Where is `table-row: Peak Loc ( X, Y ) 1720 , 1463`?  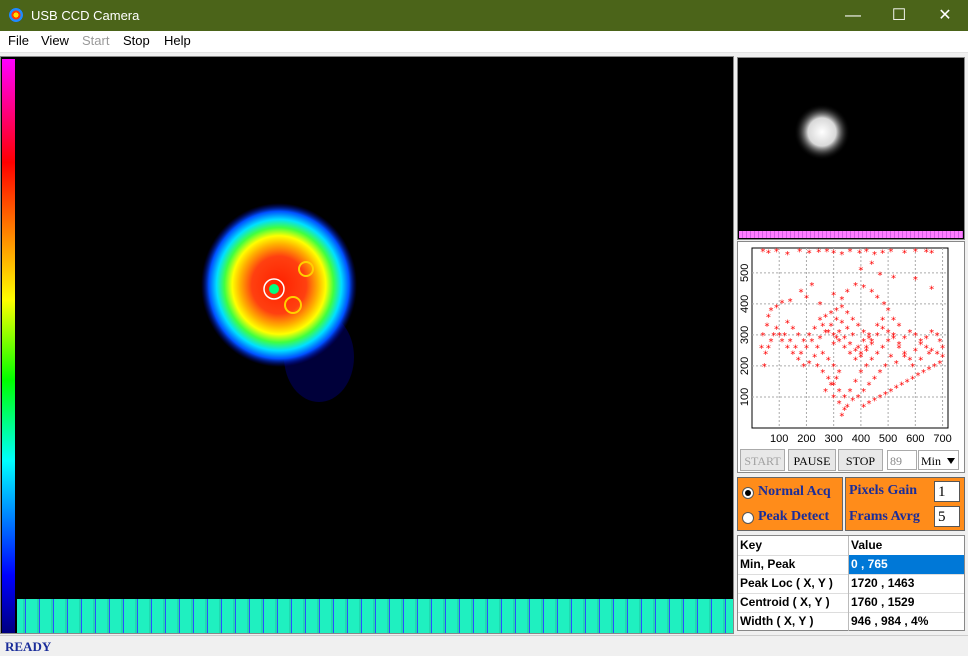 table-row: Peak Loc ( X, Y ) 1720 , 1463 is located at coordinates (851, 584).